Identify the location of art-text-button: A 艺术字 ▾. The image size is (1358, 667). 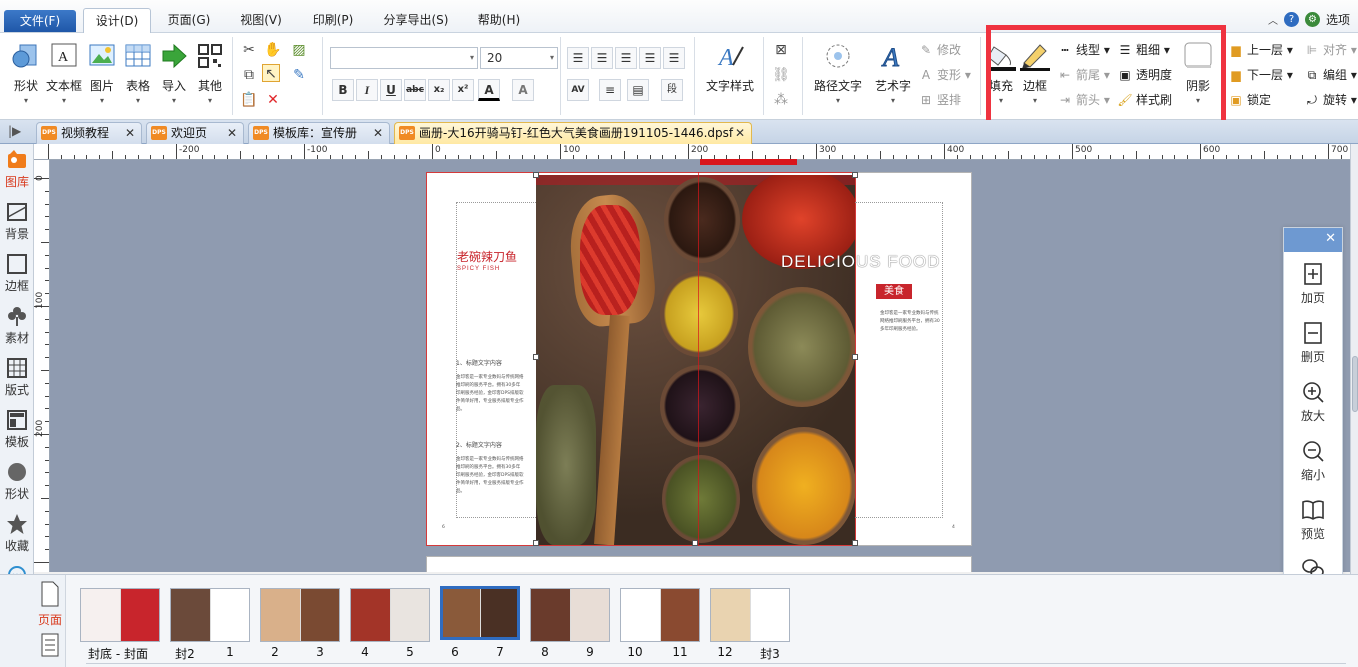
(893, 77).